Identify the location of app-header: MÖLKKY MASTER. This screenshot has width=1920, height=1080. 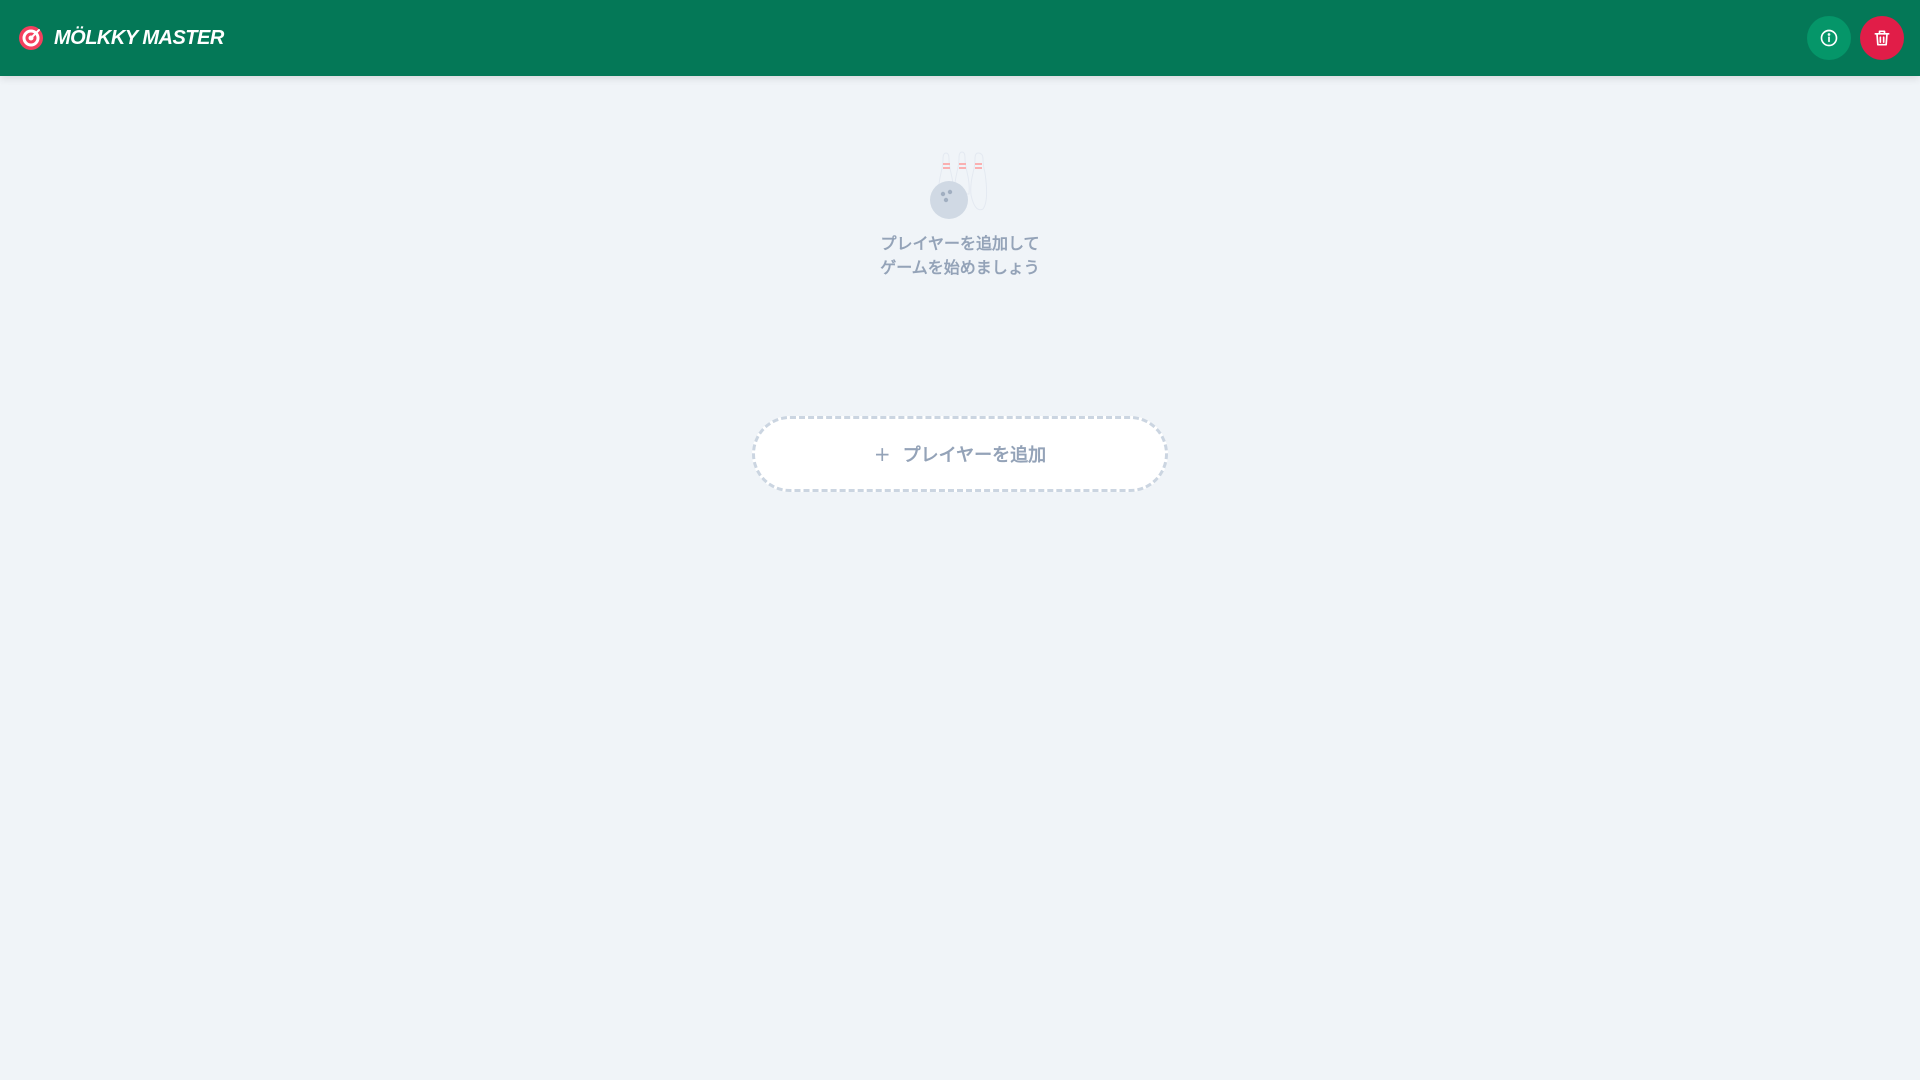
(960, 38).